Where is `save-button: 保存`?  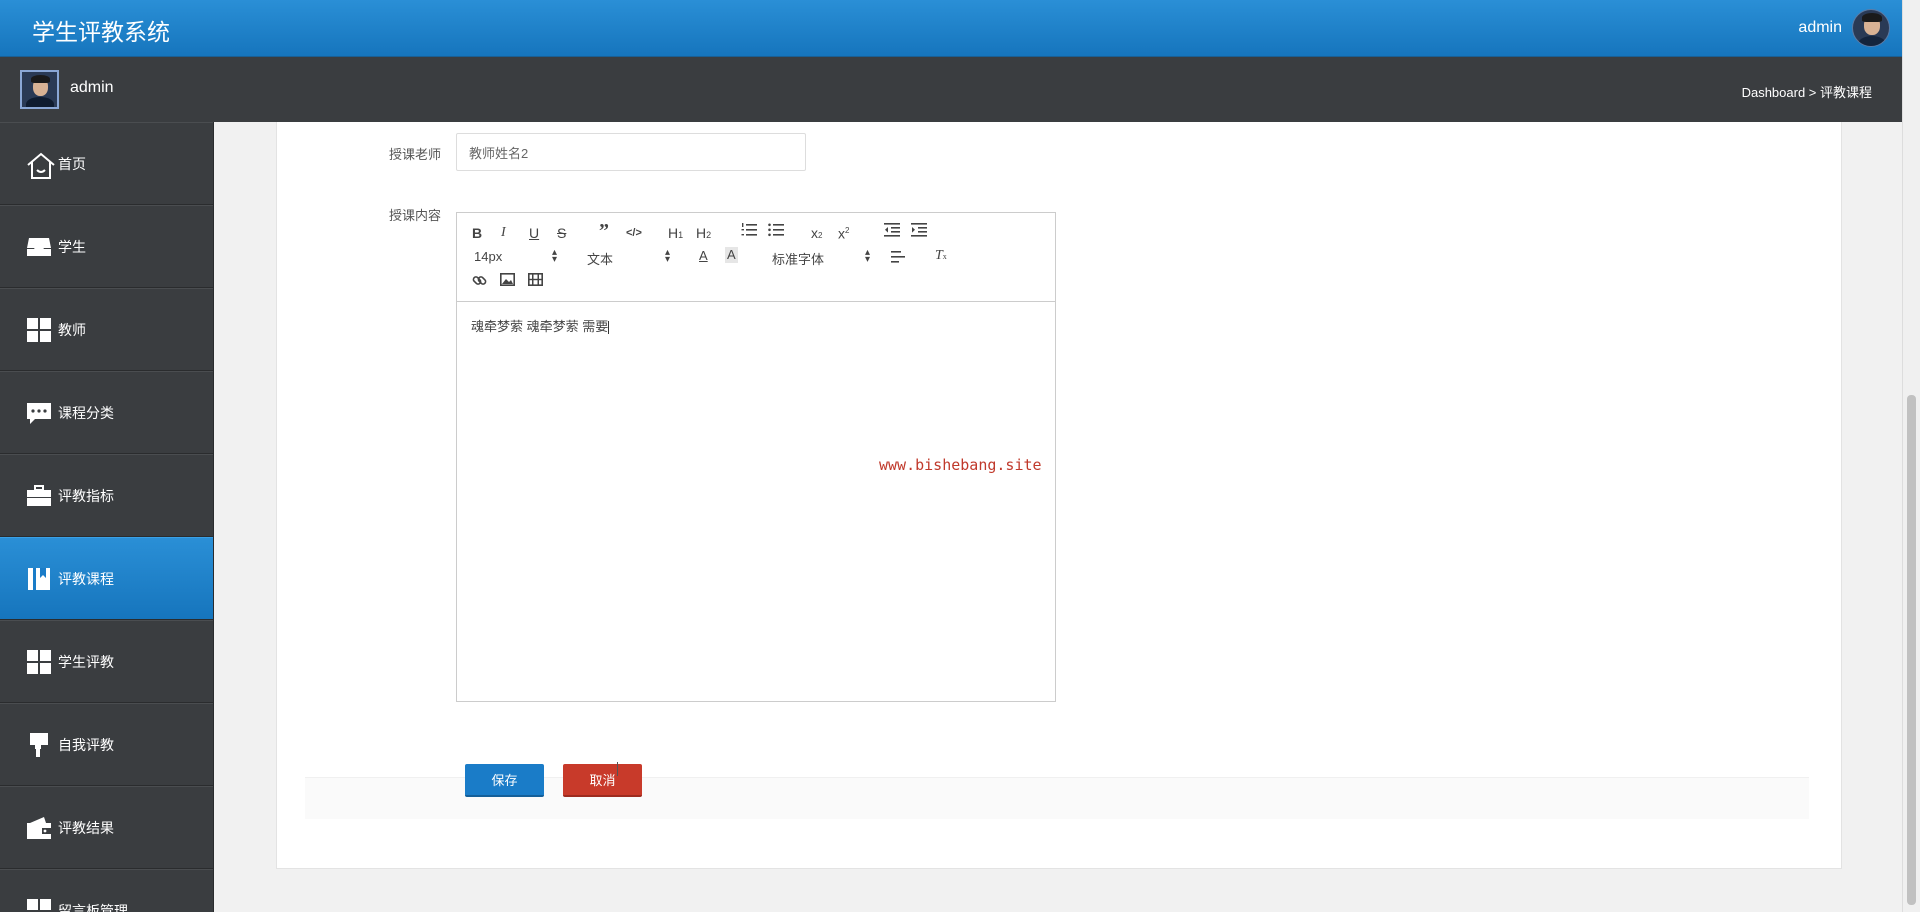 save-button: 保存 is located at coordinates (504, 780).